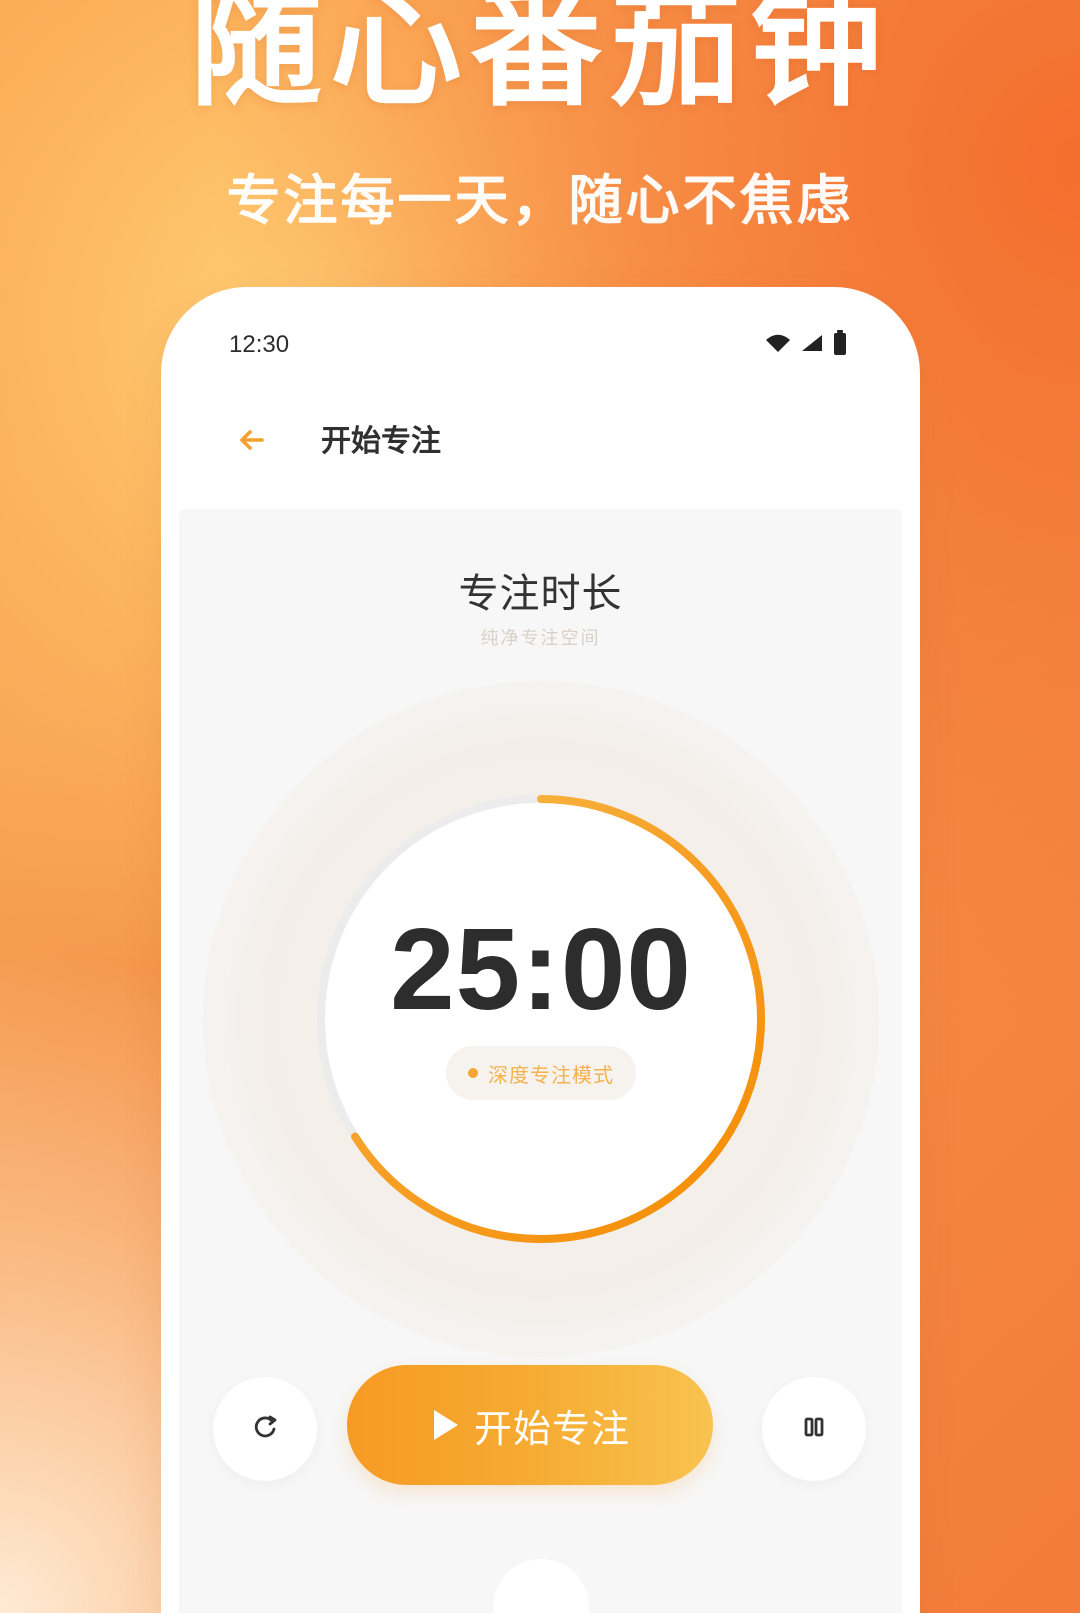 This screenshot has width=1080, height=1613. Describe the element at coordinates (541, 1586) in the screenshot. I see `bottom-floating-button` at that location.